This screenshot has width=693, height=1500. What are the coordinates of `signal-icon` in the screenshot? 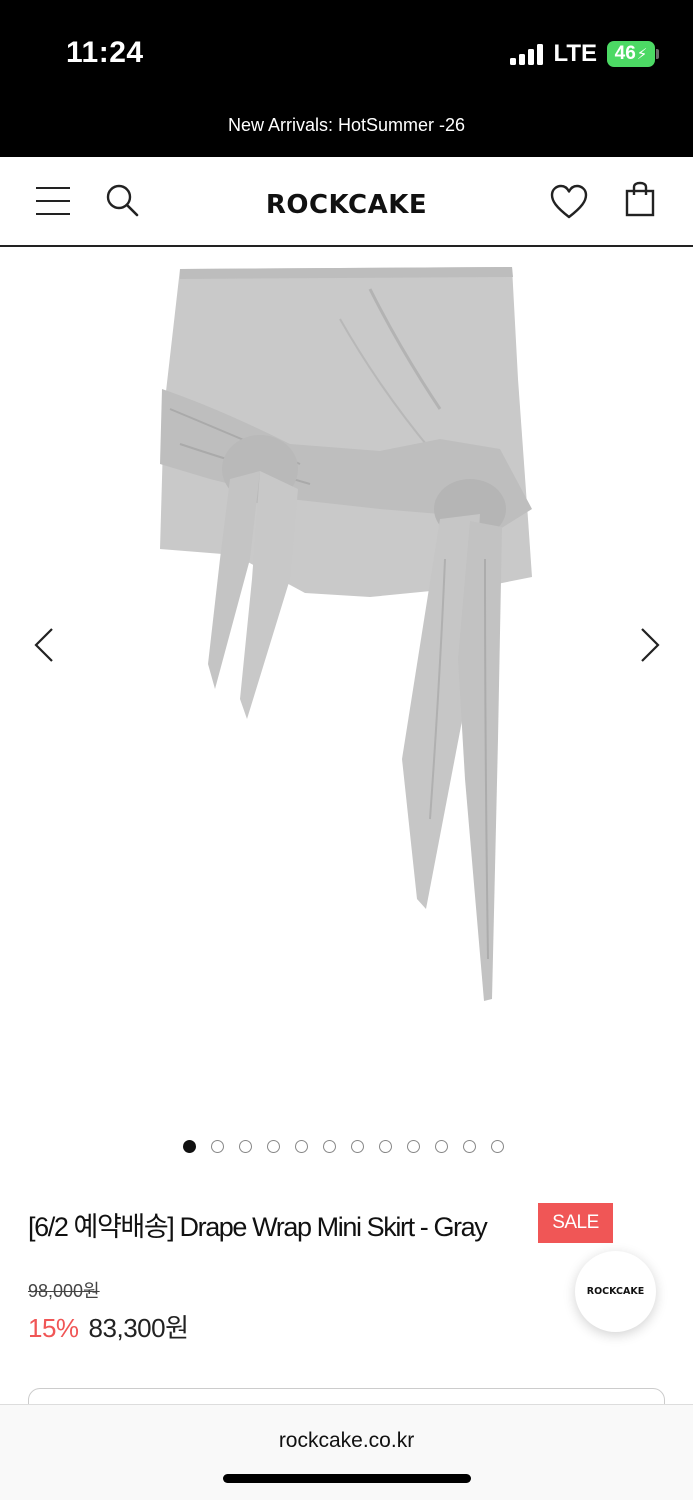 It's located at (527, 54).